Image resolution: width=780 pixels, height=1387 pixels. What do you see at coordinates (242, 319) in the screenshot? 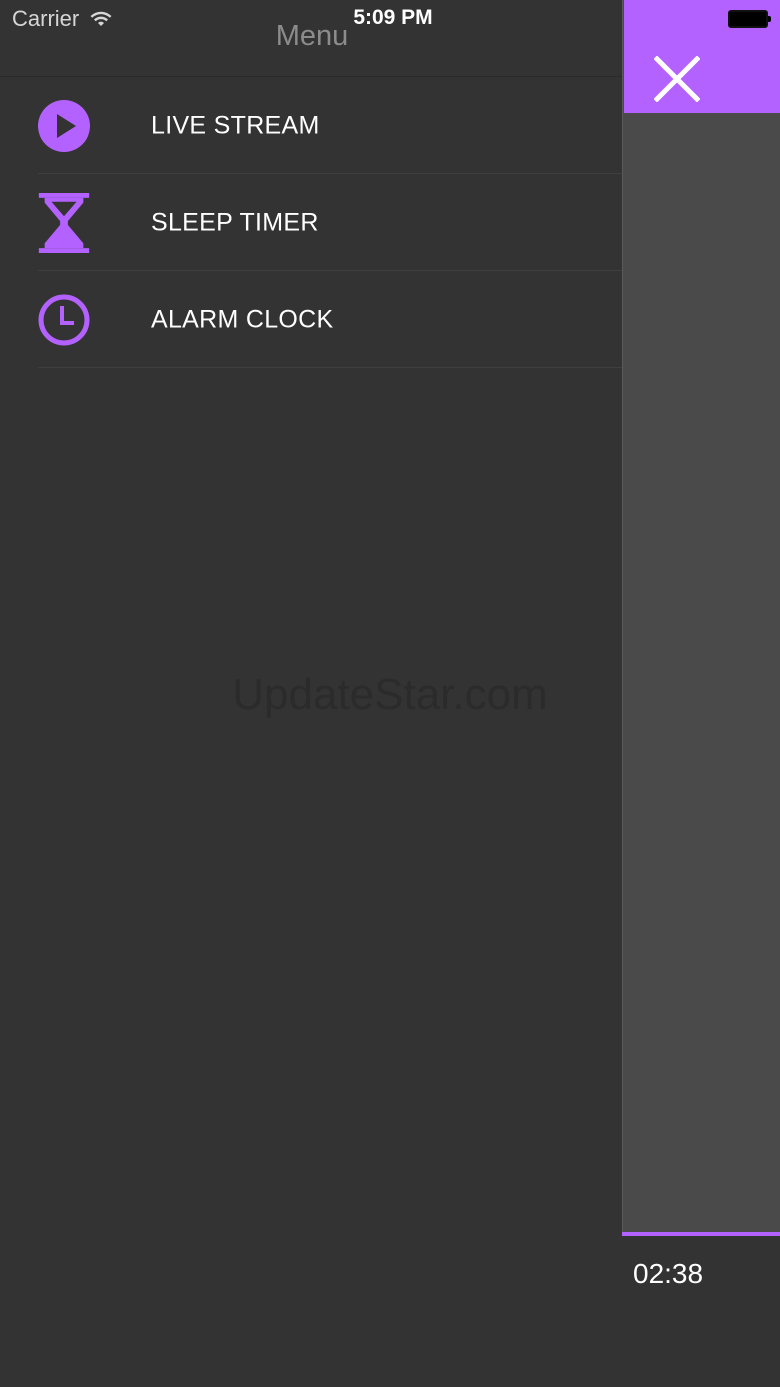
I see `menu-item-label: ALARM CLOCK` at bounding box center [242, 319].